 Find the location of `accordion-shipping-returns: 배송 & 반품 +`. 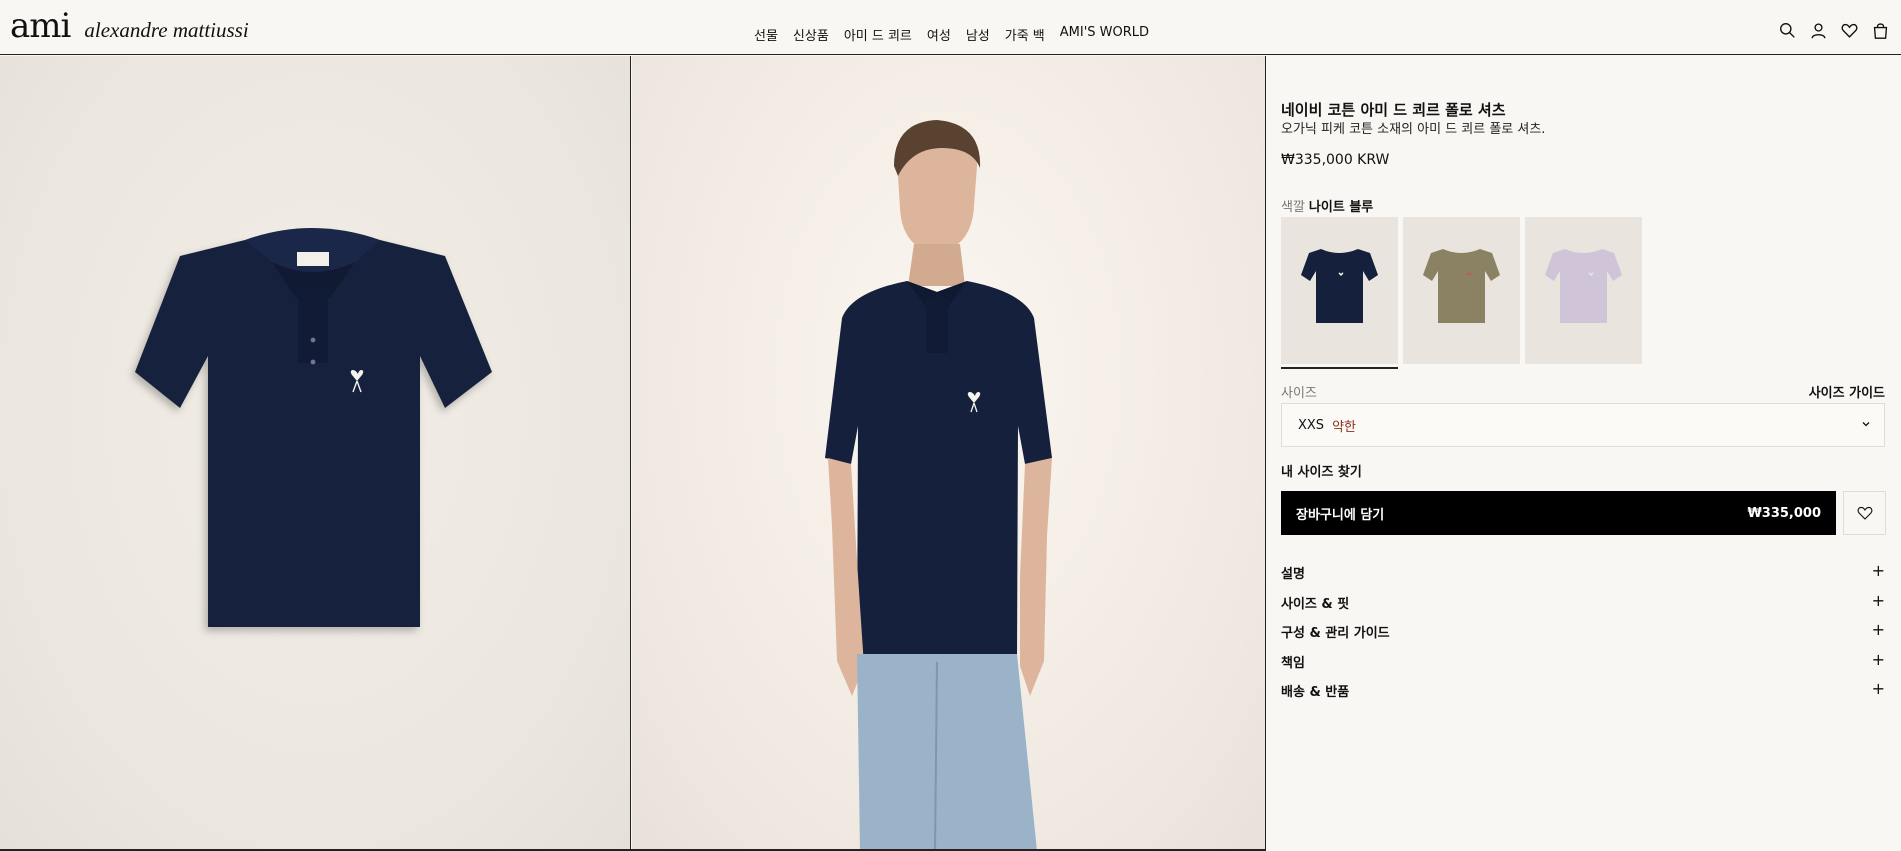

accordion-shipping-returns: 배송 & 반품 + is located at coordinates (1583, 689).